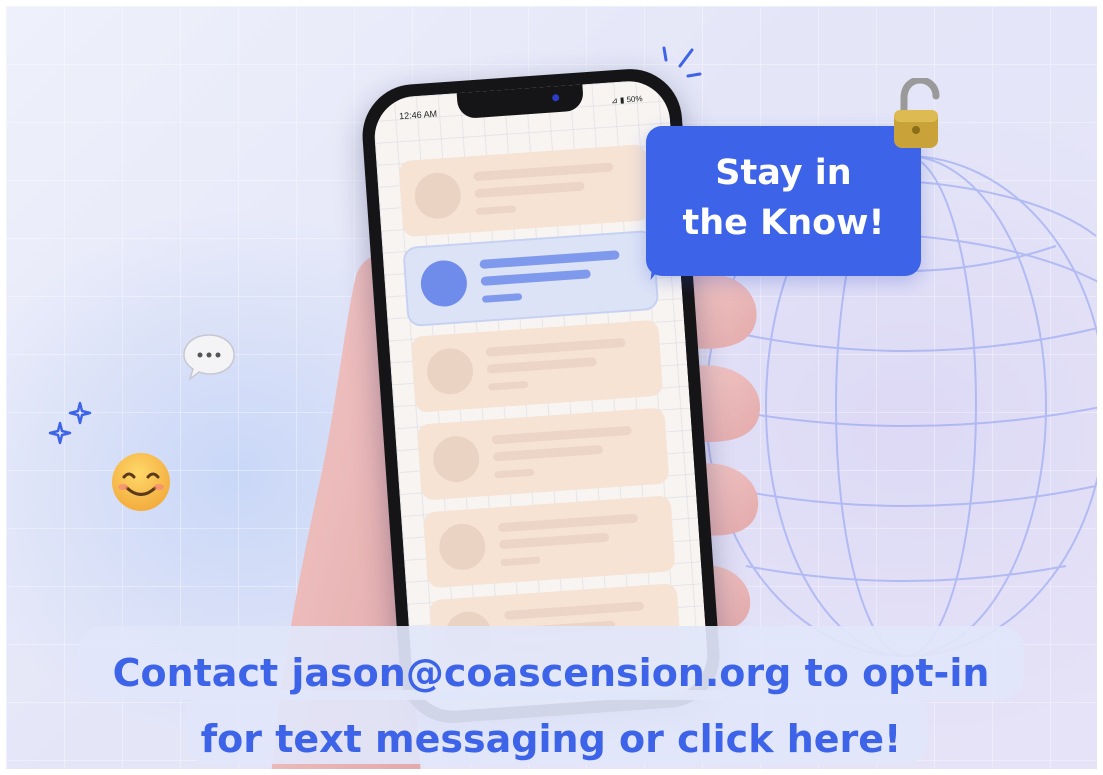 The height and width of the screenshot is (775, 1103). I want to click on camera-icon, so click(555, 98).